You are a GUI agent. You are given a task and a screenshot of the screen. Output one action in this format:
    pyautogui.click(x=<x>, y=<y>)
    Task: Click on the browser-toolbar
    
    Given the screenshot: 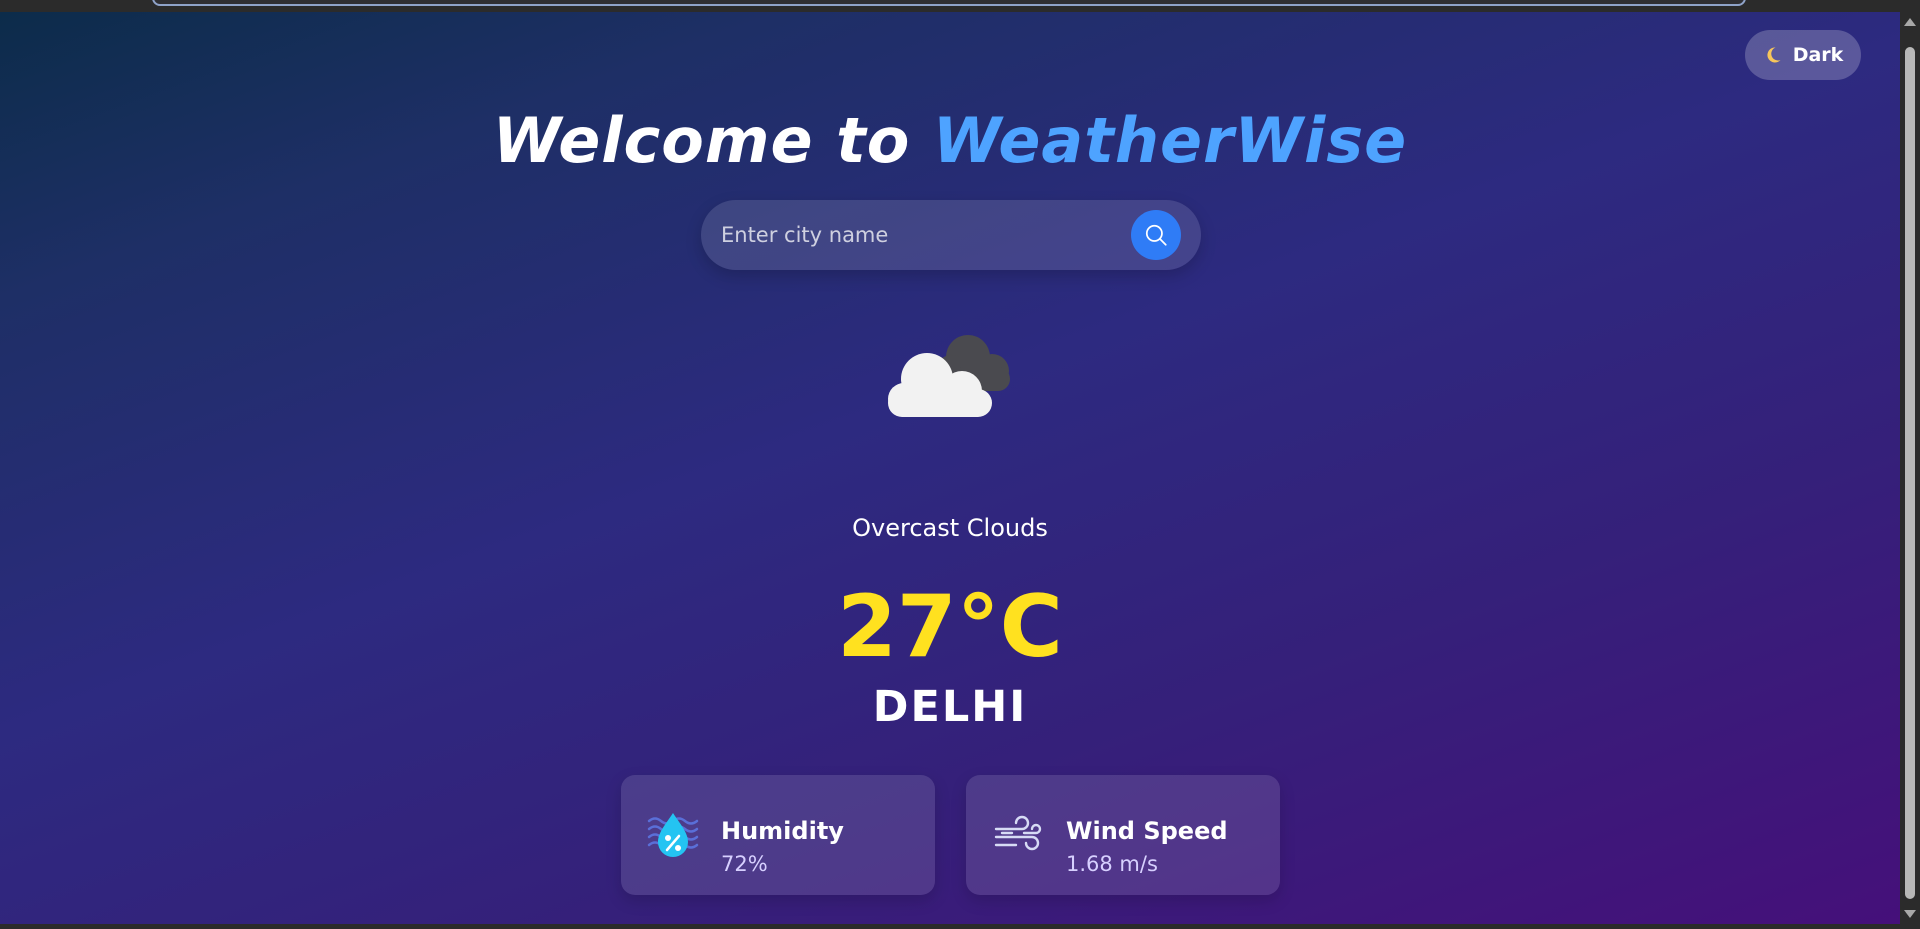 What is the action you would take?
    pyautogui.click(x=960, y=6)
    